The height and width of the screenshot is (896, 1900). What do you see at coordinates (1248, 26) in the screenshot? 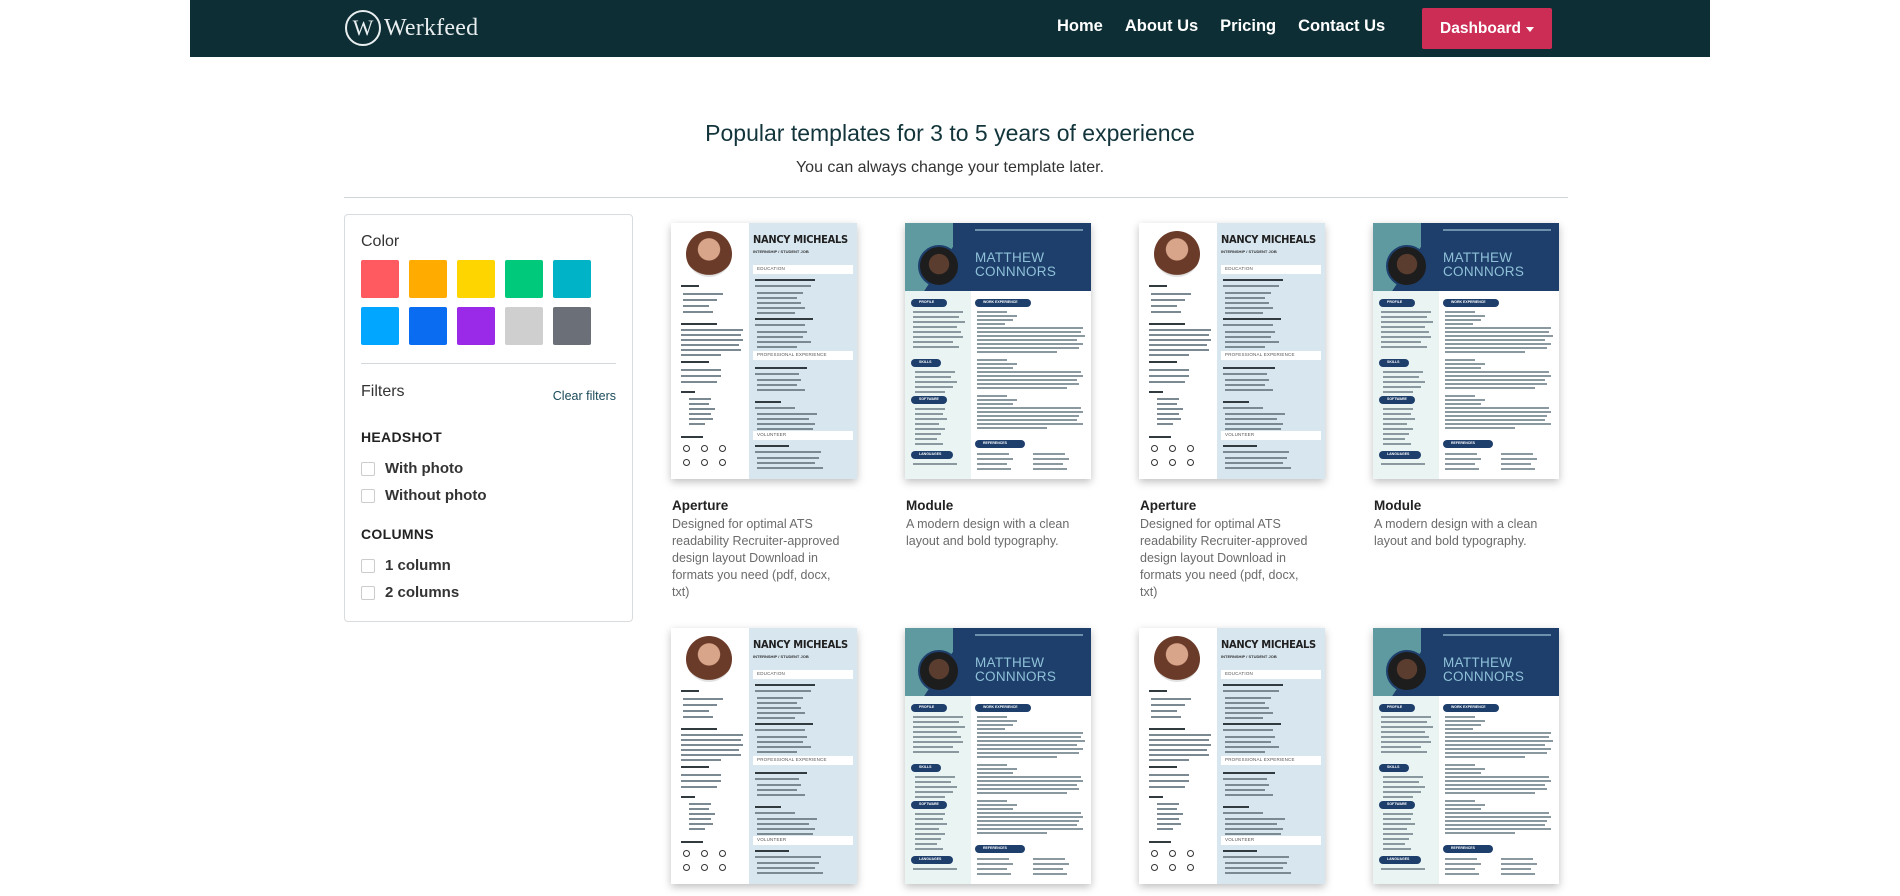
I see `nav-link-pricing: Pricing` at bounding box center [1248, 26].